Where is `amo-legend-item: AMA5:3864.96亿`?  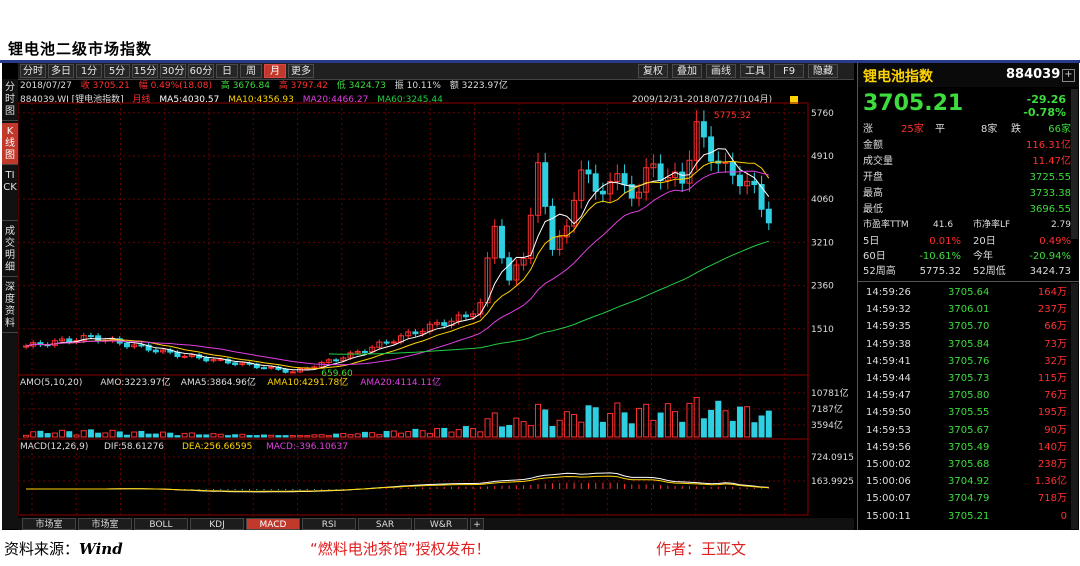
amo-legend-item: AMA5:3864.96亿 is located at coordinates (218, 382).